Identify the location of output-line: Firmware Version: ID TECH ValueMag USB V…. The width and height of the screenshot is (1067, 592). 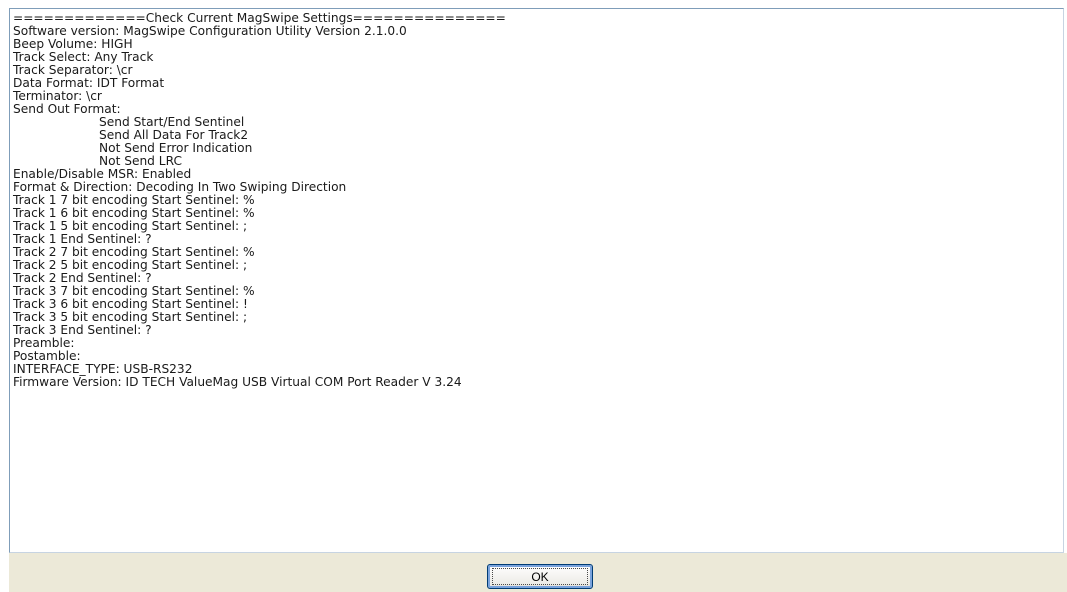
(237, 382).